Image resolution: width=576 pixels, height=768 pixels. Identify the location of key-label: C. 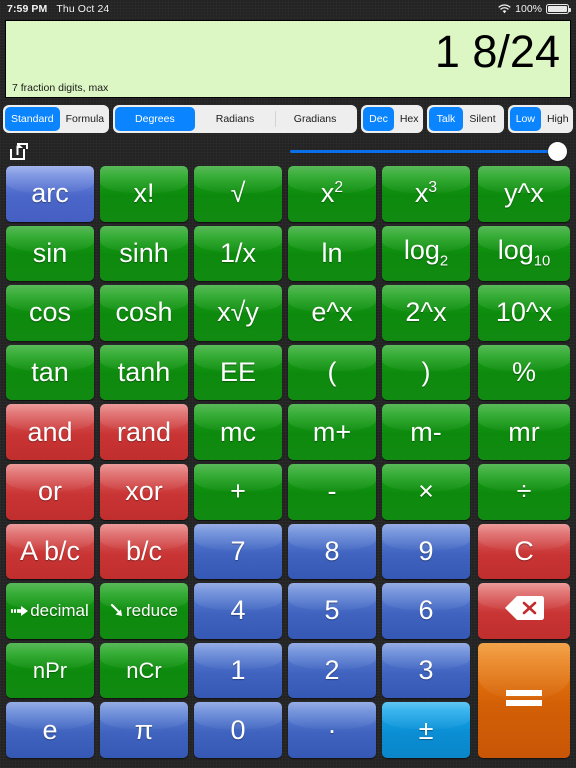
(524, 550).